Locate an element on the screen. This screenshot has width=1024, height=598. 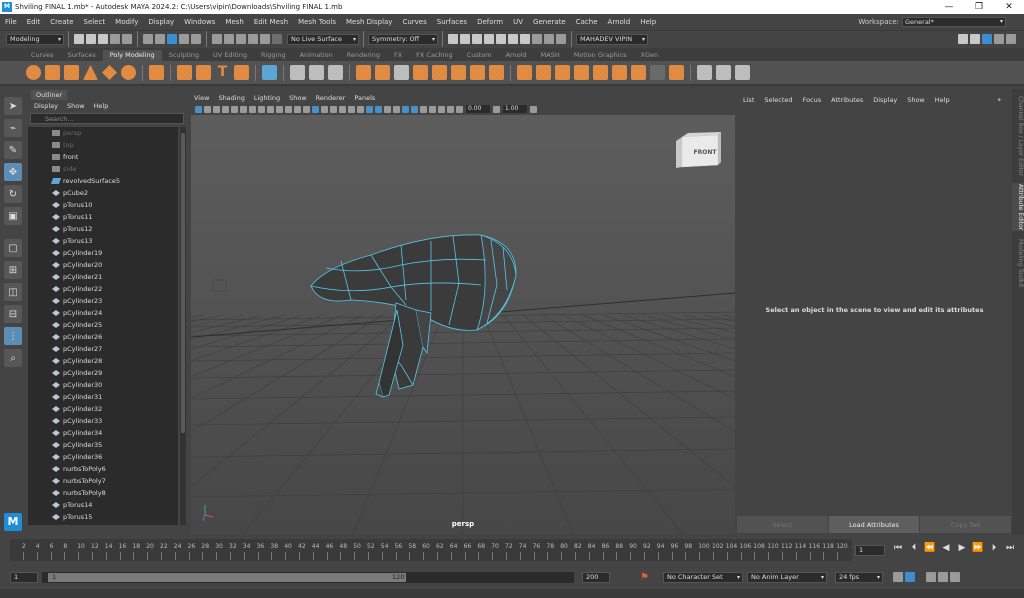
exposure-icon is located at coordinates (459, 109).